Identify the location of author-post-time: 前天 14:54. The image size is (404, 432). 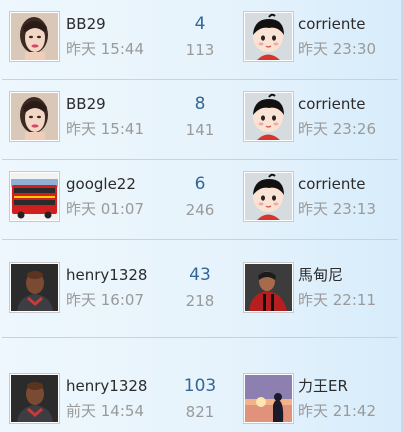
(105, 411).